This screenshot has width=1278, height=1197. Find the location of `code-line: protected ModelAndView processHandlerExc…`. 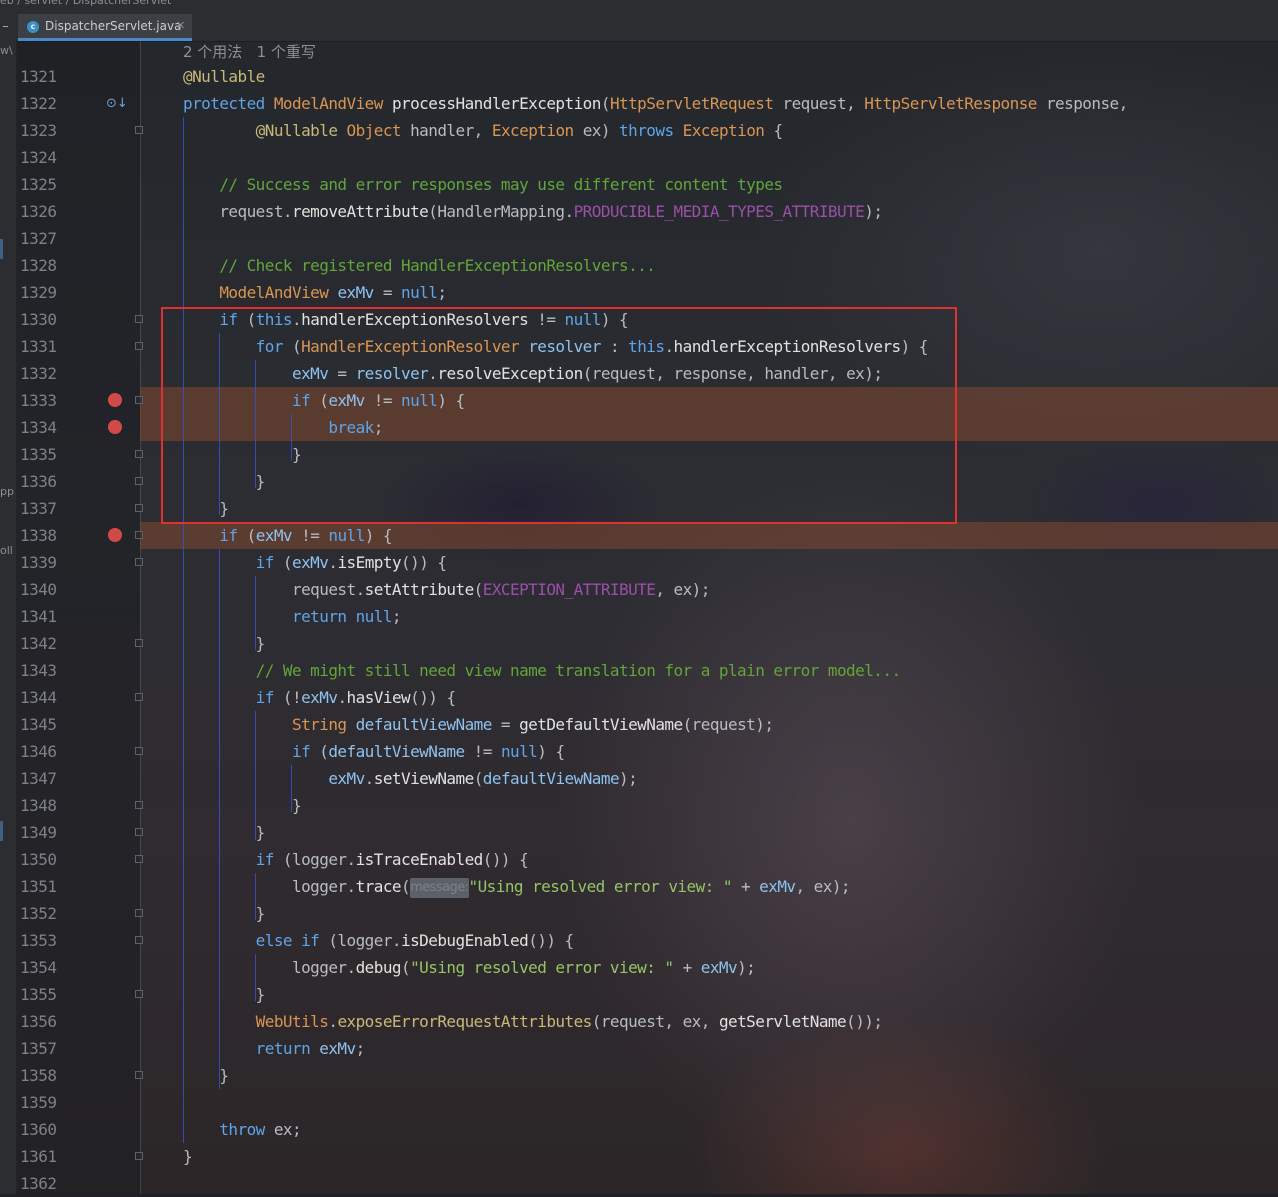

code-line: protected ModelAndView processHandlerExc… is located at coordinates (639, 103).